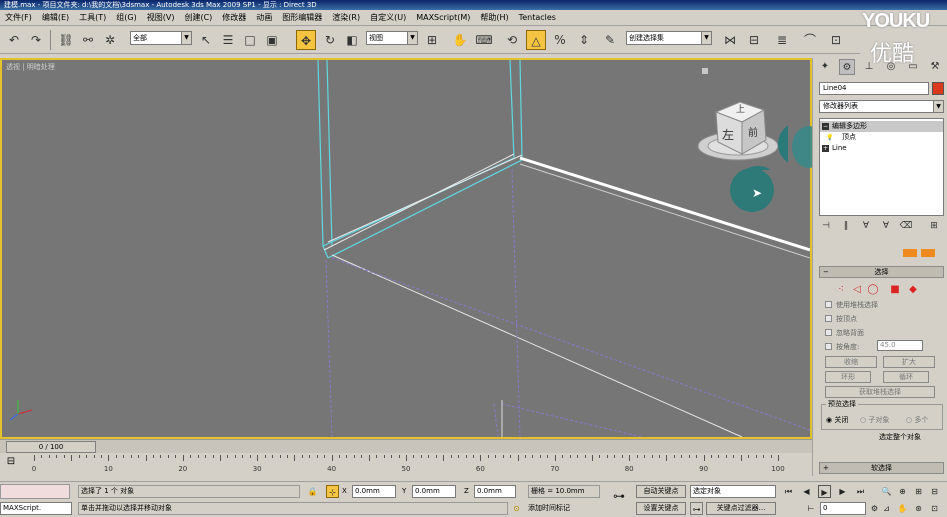 Image resolution: width=947 pixels, height=517 pixels. What do you see at coordinates (392, 38) in the screenshot?
I see `ref-coord-dropdown: 视图 ▼` at bounding box center [392, 38].